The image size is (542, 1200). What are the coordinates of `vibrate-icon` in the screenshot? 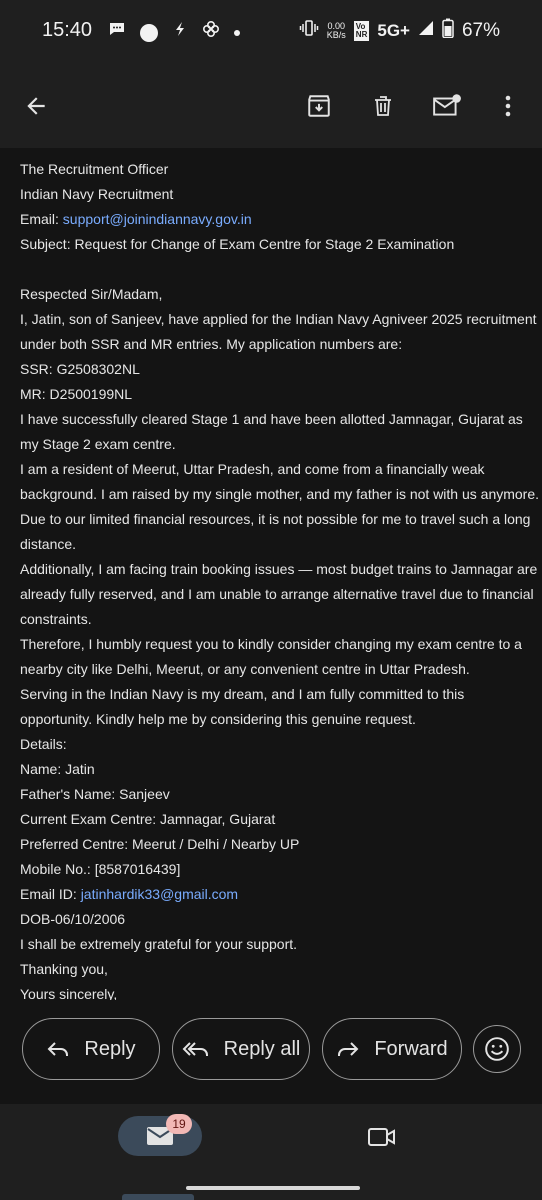 It's located at (309, 30).